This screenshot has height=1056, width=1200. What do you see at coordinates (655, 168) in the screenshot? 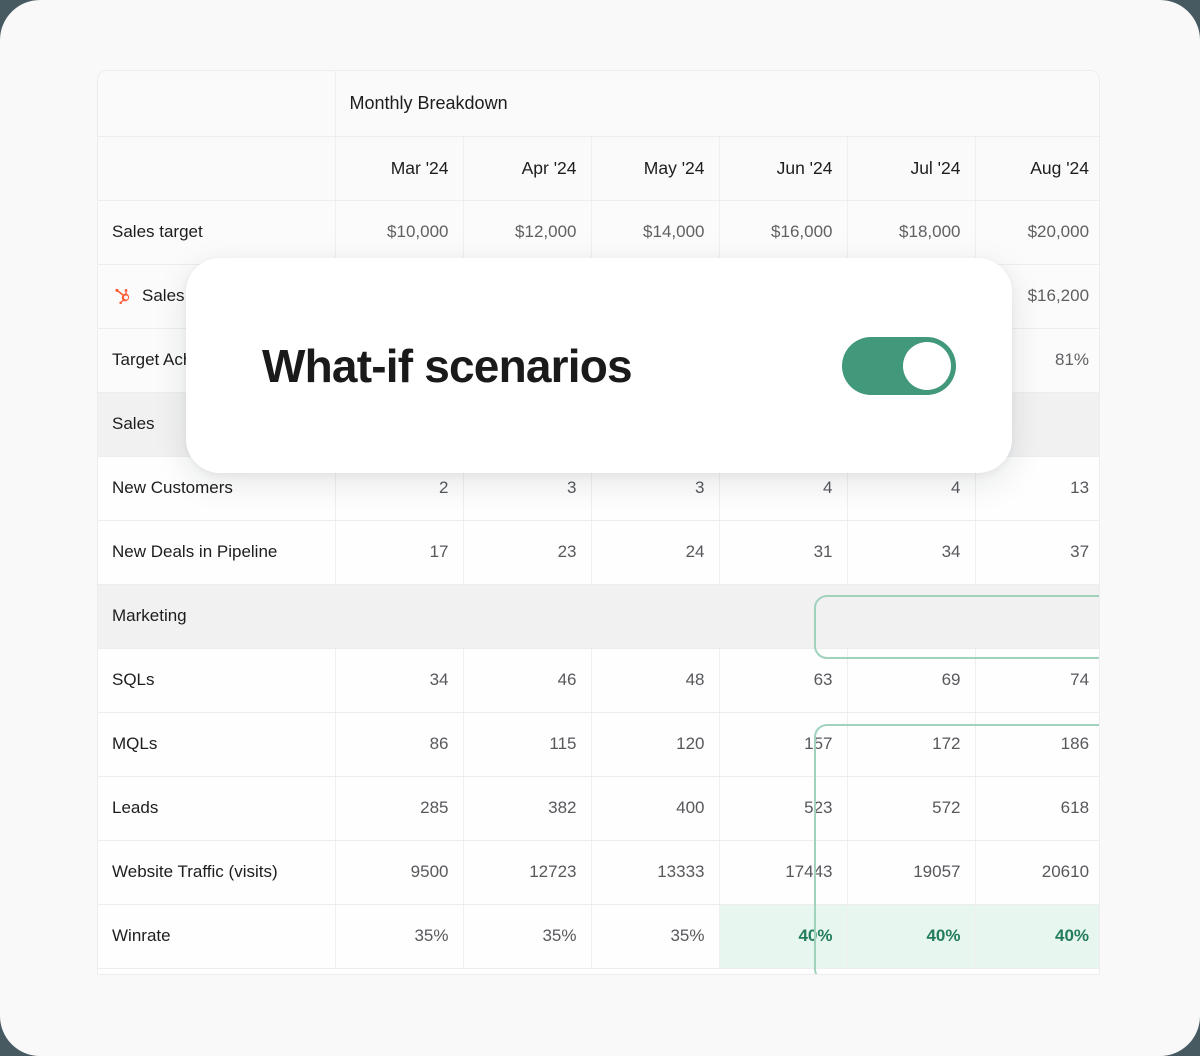
I see `column-header-3: May '24` at bounding box center [655, 168].